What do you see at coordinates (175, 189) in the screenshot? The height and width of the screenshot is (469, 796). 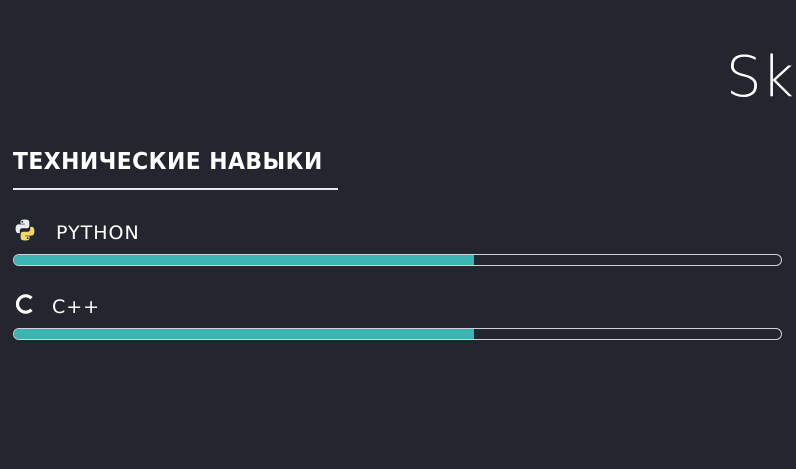 I see `title-underline` at bounding box center [175, 189].